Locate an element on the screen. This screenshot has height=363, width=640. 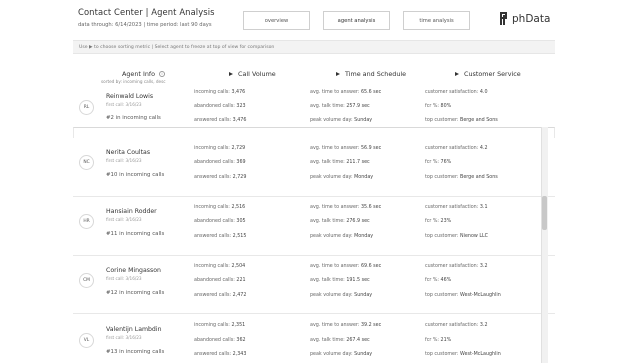
answered-calls-cell: answered calls: 2,343 is located at coordinates (220, 354).